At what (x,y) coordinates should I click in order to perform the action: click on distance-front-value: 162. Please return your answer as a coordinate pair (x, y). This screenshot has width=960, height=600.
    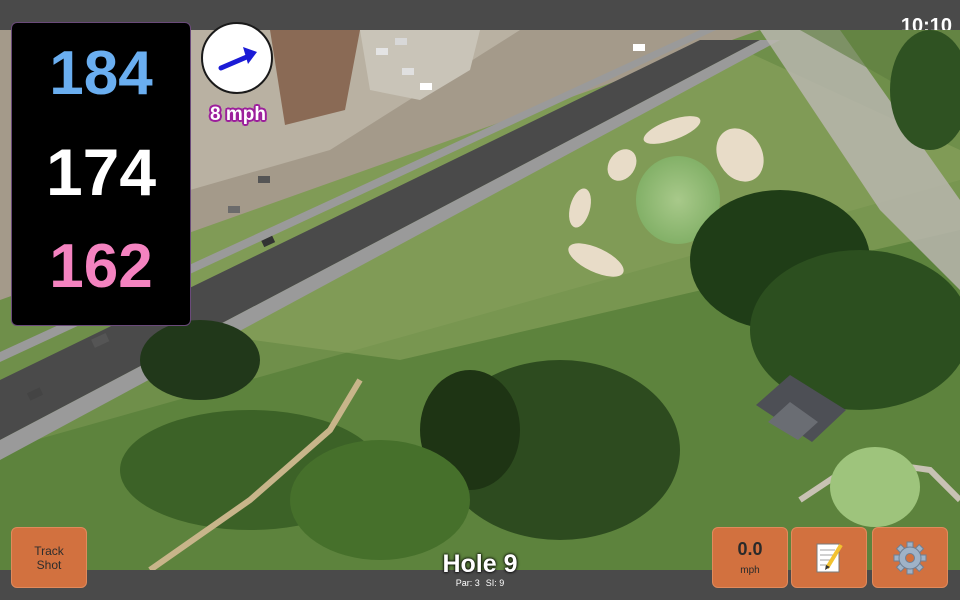
    Looking at the image, I should click on (101, 266).